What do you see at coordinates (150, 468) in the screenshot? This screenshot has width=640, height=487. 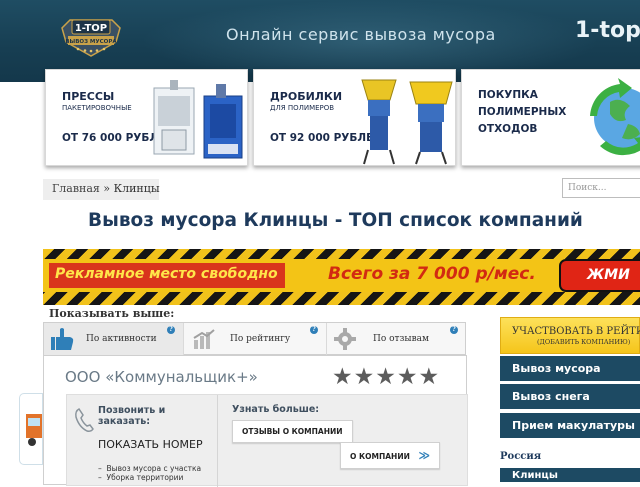 I see `list-item: – Вывоз мусора с участка` at bounding box center [150, 468].